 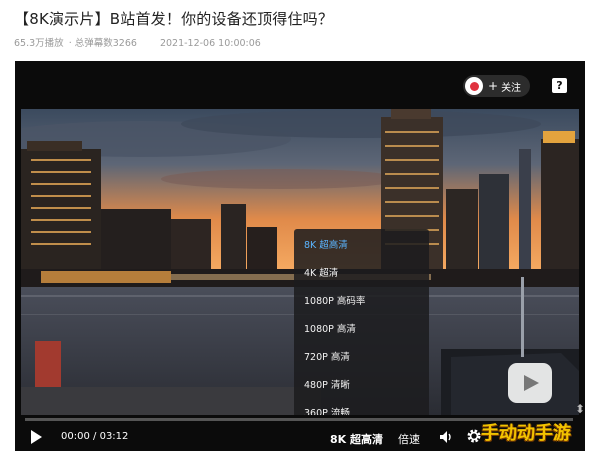 I want to click on quality-option-720p: 720P 高清, so click(x=327, y=356).